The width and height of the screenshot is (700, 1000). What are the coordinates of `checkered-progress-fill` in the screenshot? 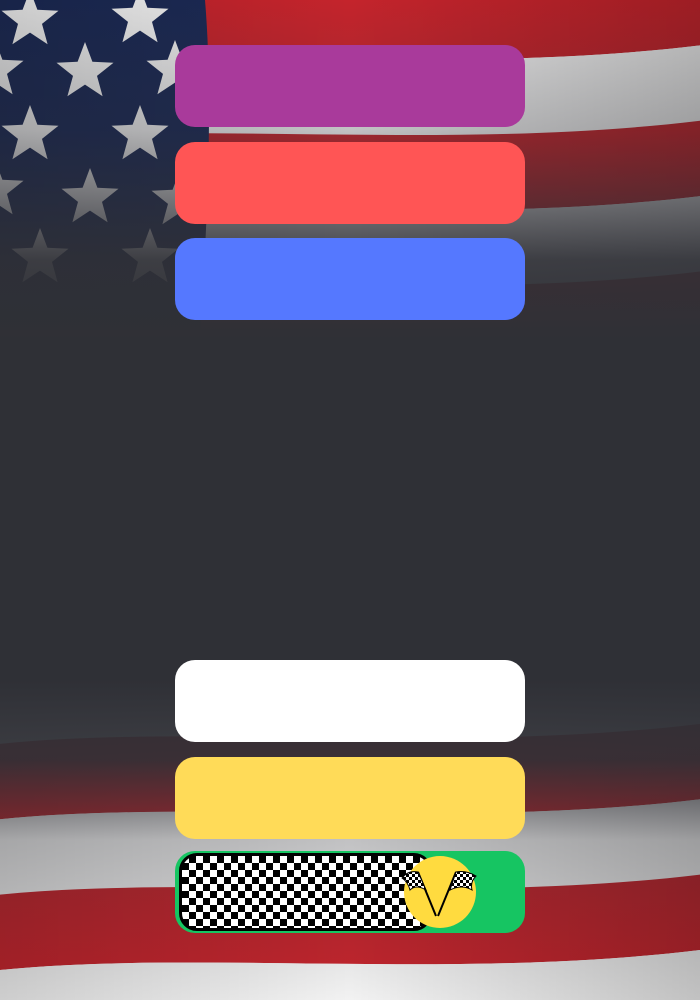 It's located at (305, 892).